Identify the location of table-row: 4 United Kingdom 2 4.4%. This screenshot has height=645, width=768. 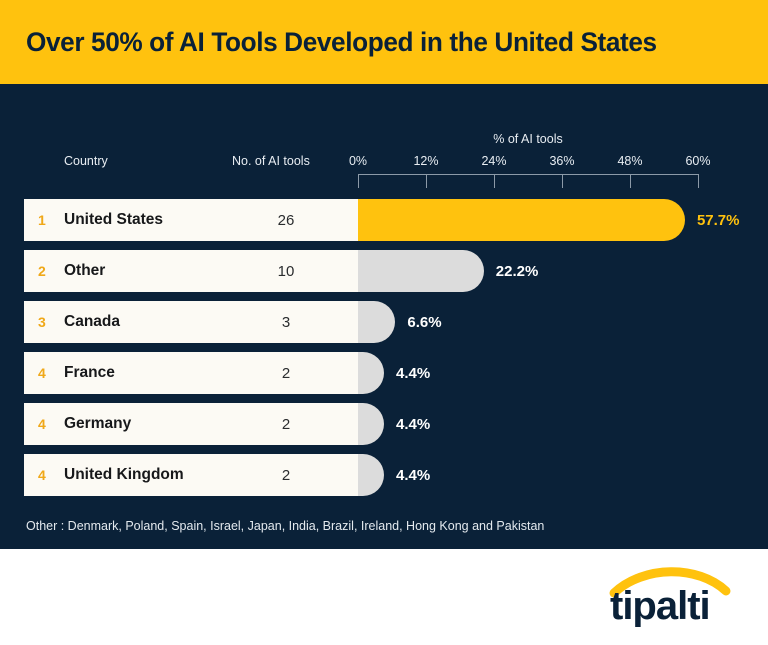
(249, 475).